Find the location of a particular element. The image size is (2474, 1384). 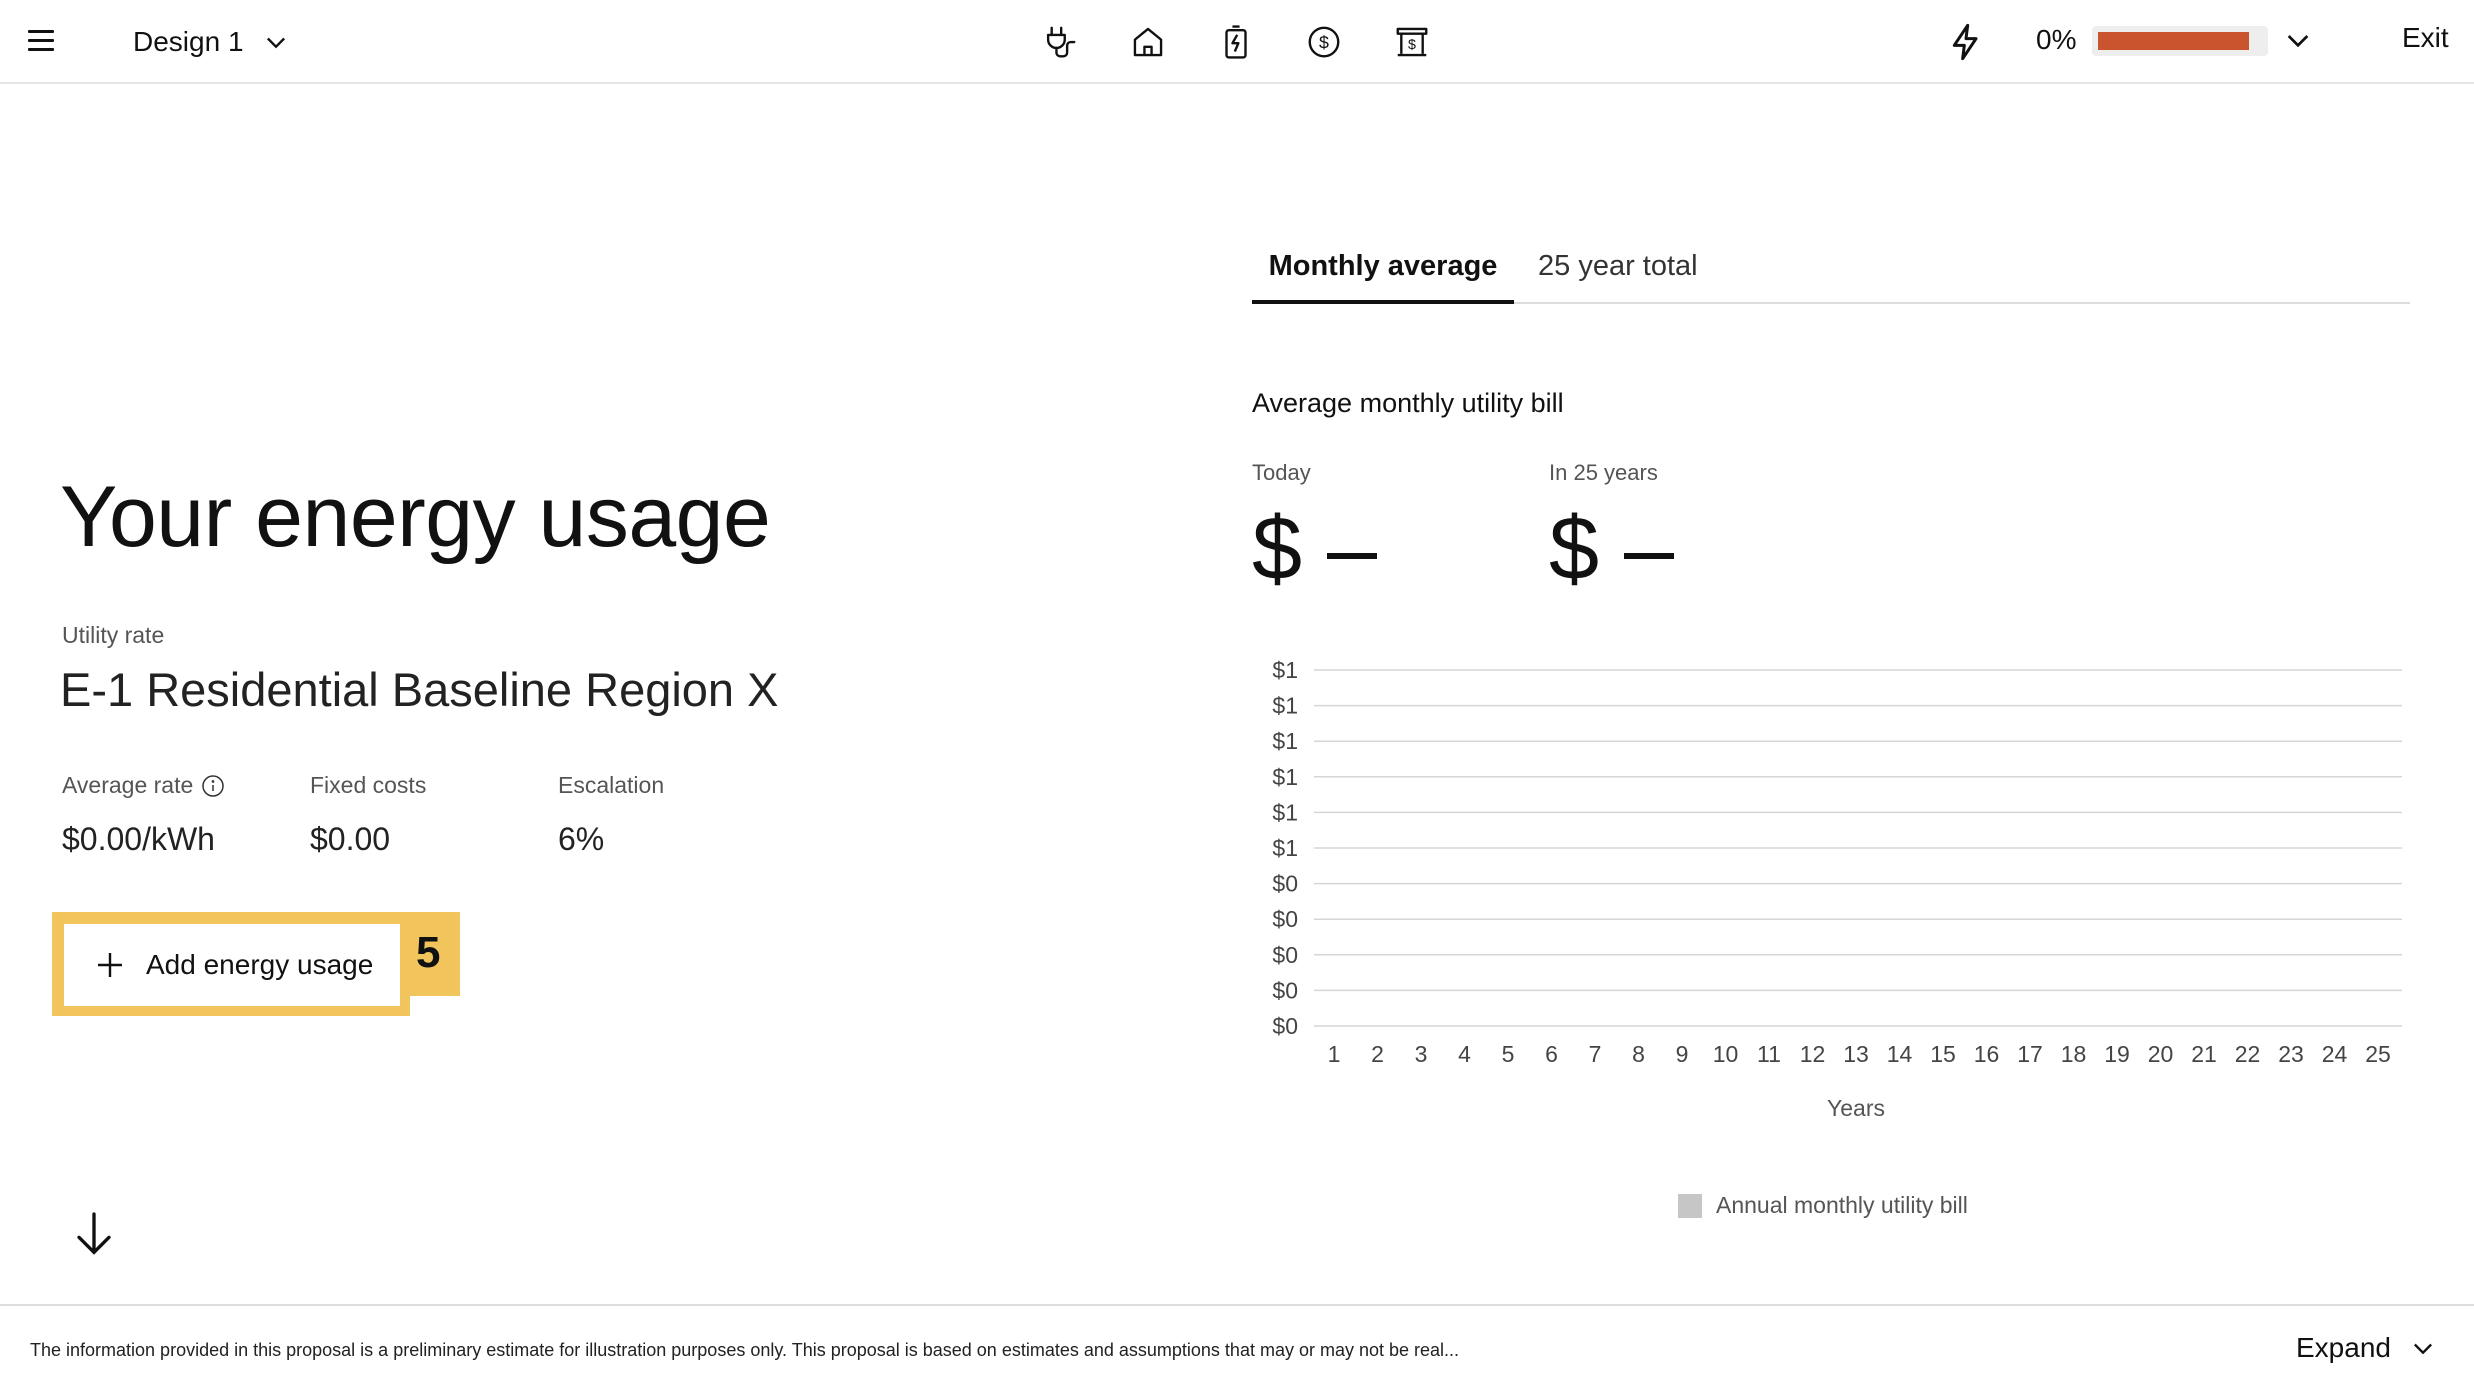

x-tick-label: 19 is located at coordinates (2117, 1054).